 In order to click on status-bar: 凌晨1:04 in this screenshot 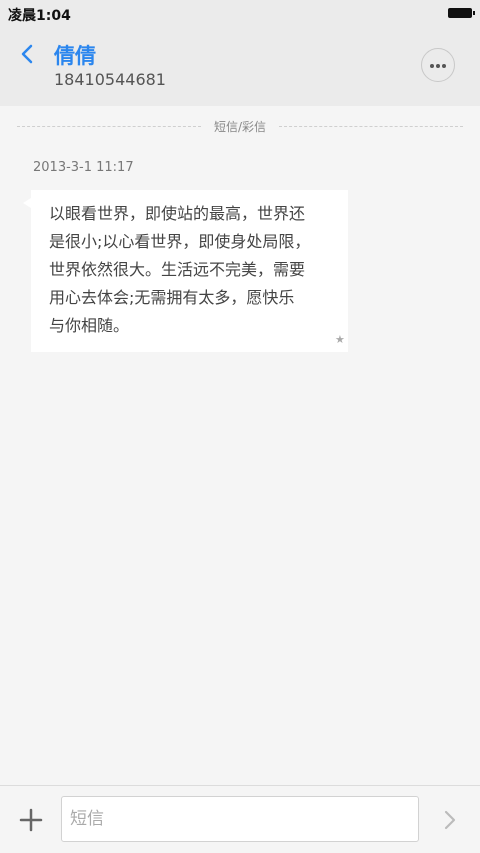, I will do `click(240, 14)`.